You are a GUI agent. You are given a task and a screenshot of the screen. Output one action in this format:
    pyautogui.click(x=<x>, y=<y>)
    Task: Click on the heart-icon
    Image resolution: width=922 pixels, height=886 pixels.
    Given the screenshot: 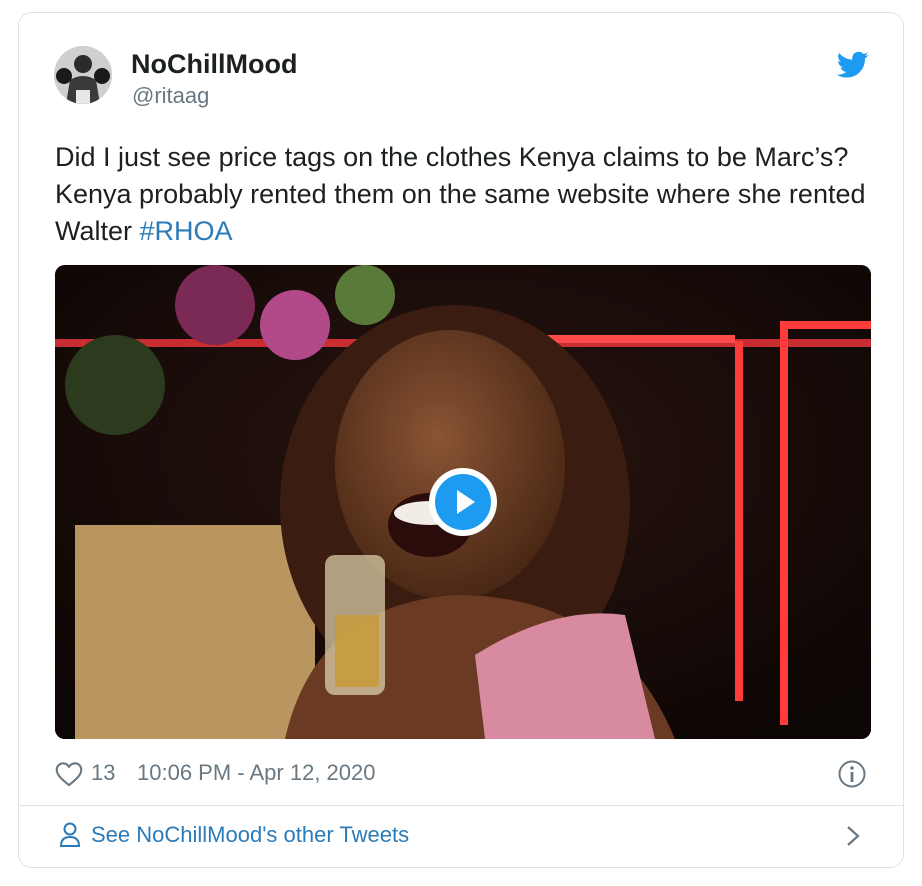 What is the action you would take?
    pyautogui.click(x=69, y=774)
    